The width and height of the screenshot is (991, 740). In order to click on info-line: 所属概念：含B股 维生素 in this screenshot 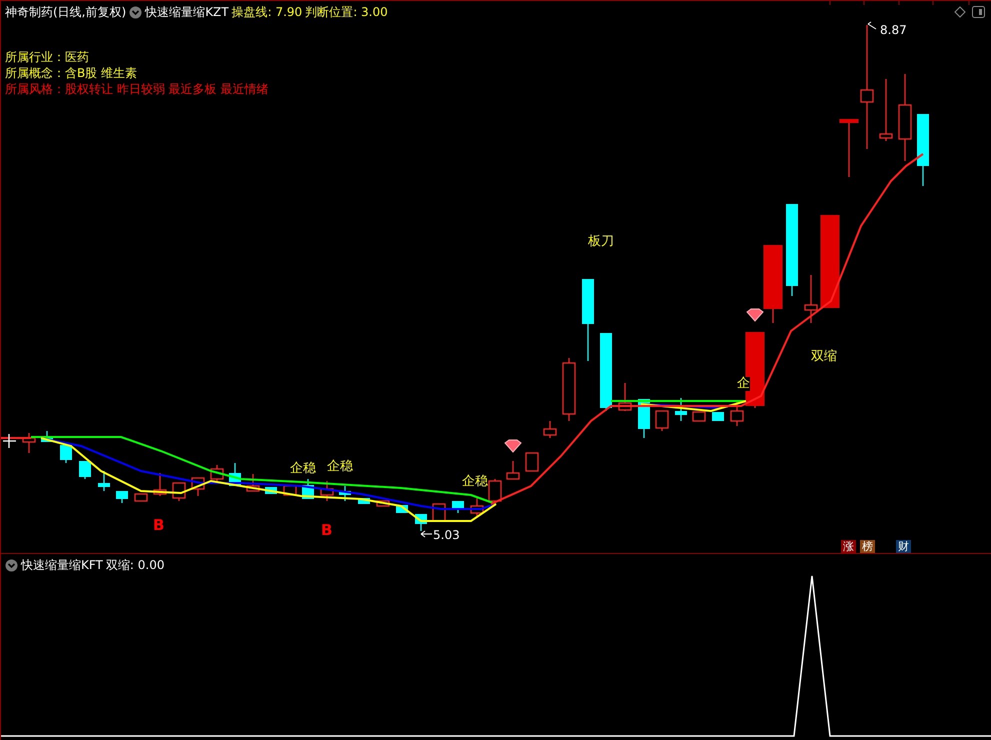, I will do `click(71, 73)`.